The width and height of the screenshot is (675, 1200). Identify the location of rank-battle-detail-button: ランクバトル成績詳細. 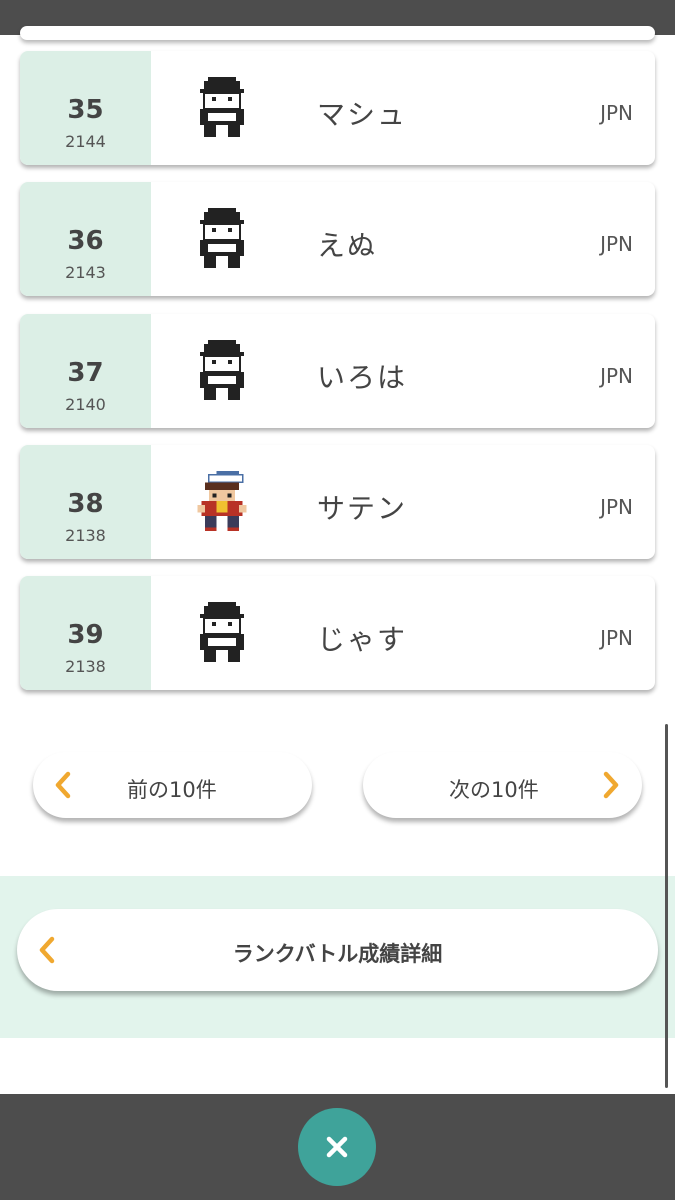
(337, 950).